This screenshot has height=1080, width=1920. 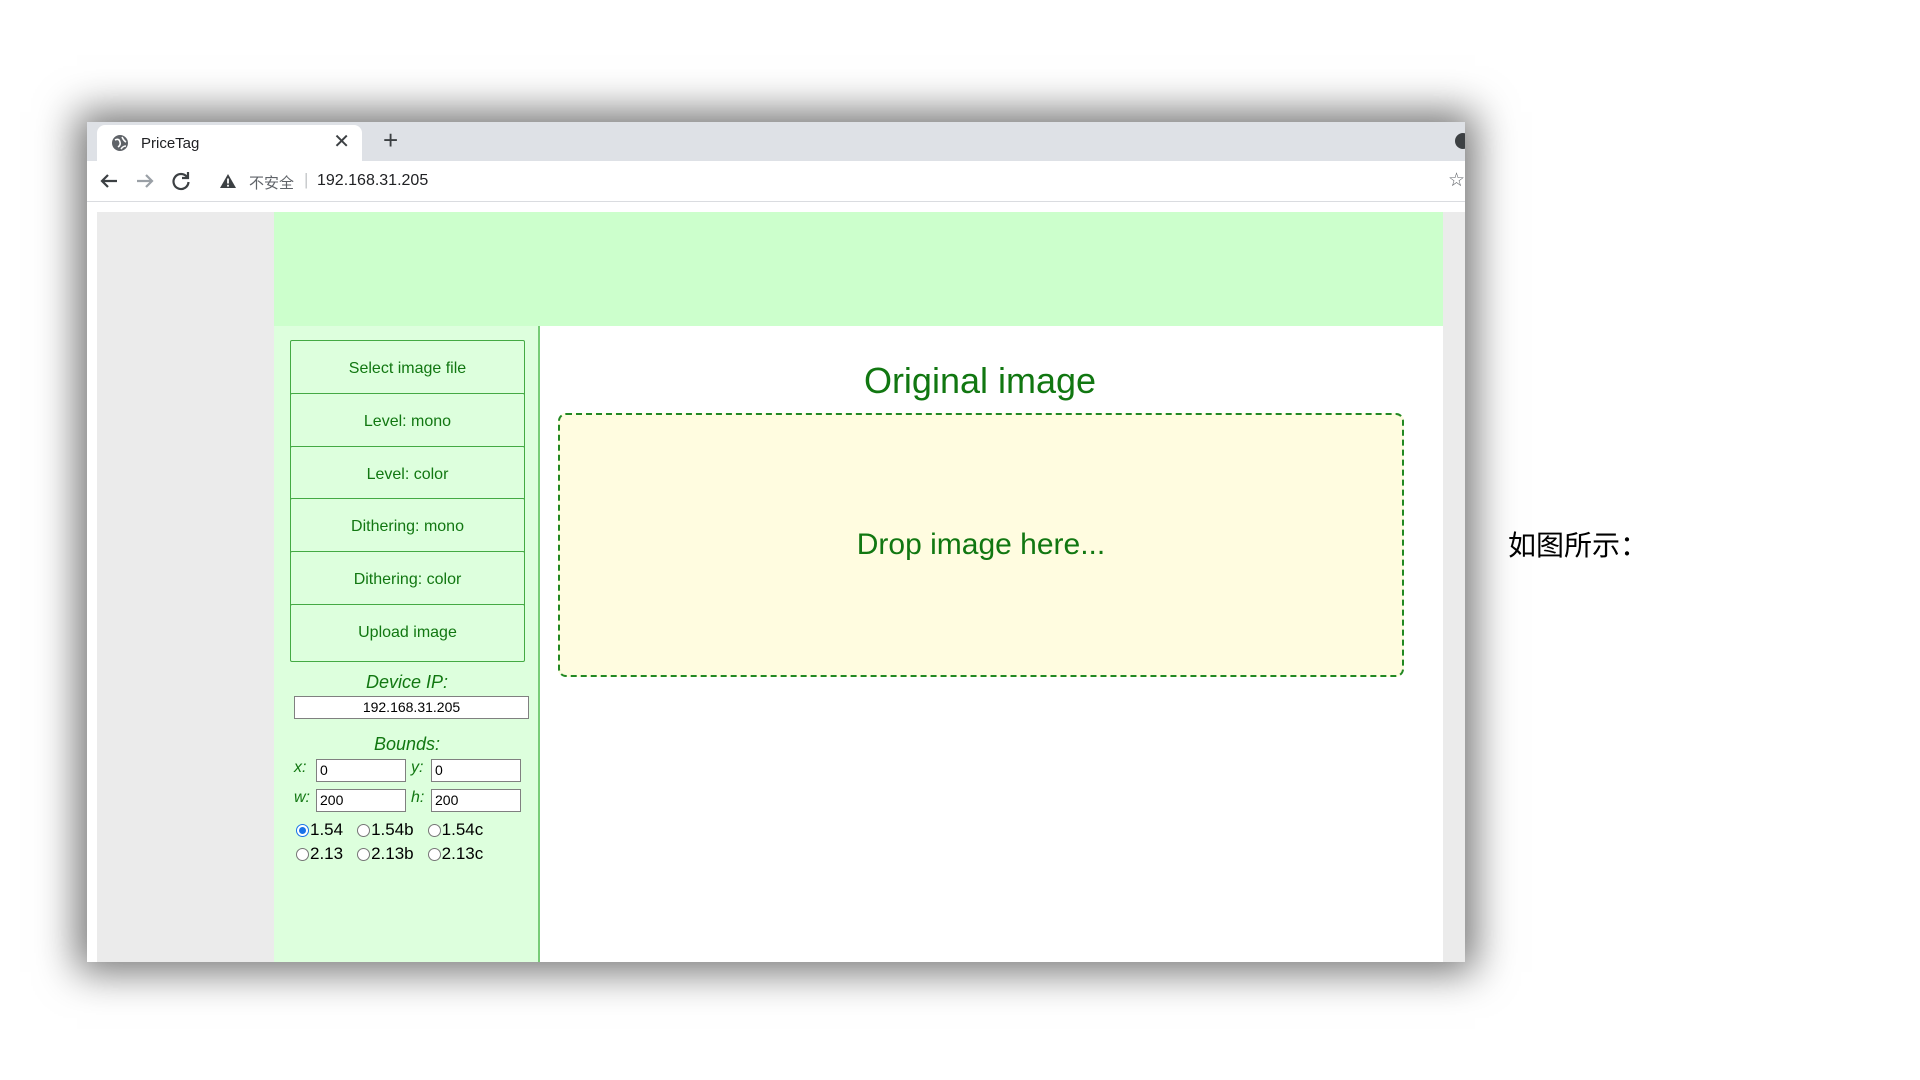 What do you see at coordinates (476, 770) in the screenshot?
I see `bounds-y-input: 0` at bounding box center [476, 770].